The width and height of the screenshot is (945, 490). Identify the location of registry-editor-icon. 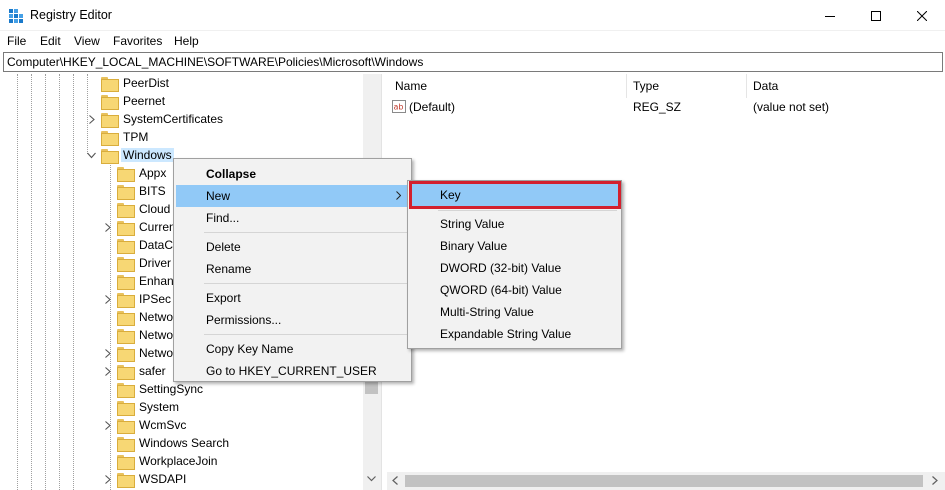
(16, 16).